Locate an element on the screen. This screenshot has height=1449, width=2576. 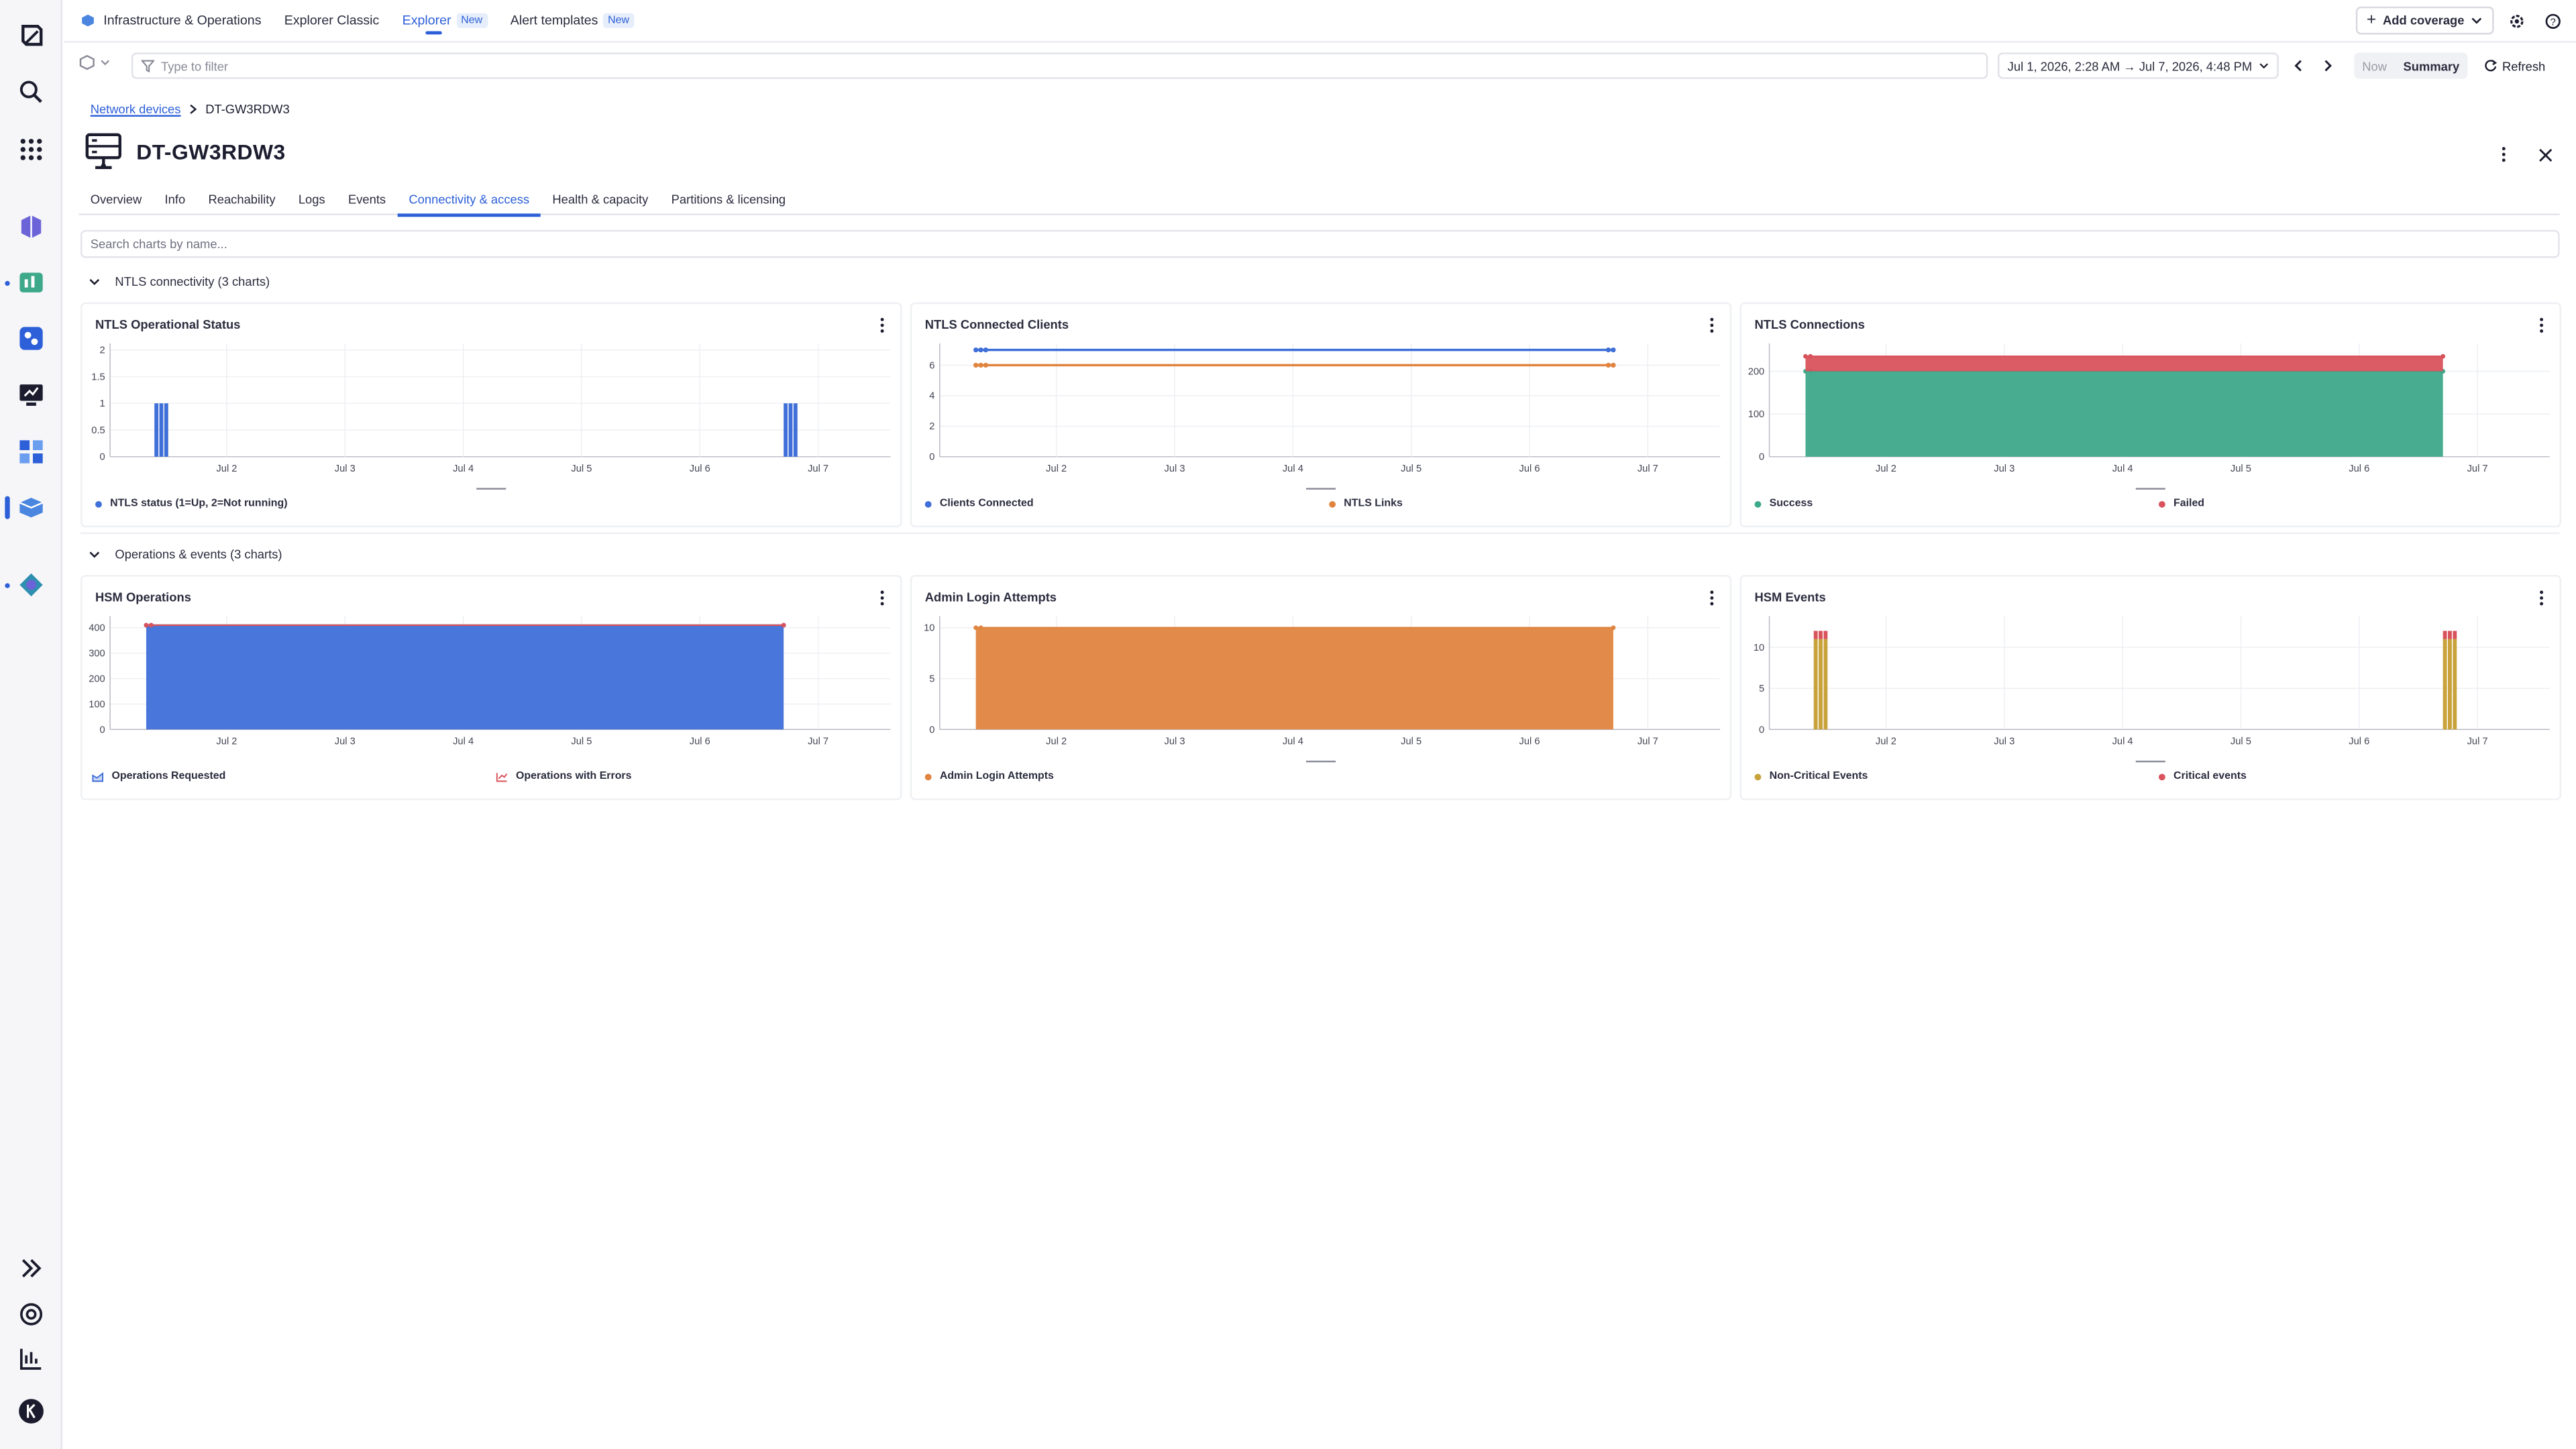
now-button: Now is located at coordinates (2375, 65).